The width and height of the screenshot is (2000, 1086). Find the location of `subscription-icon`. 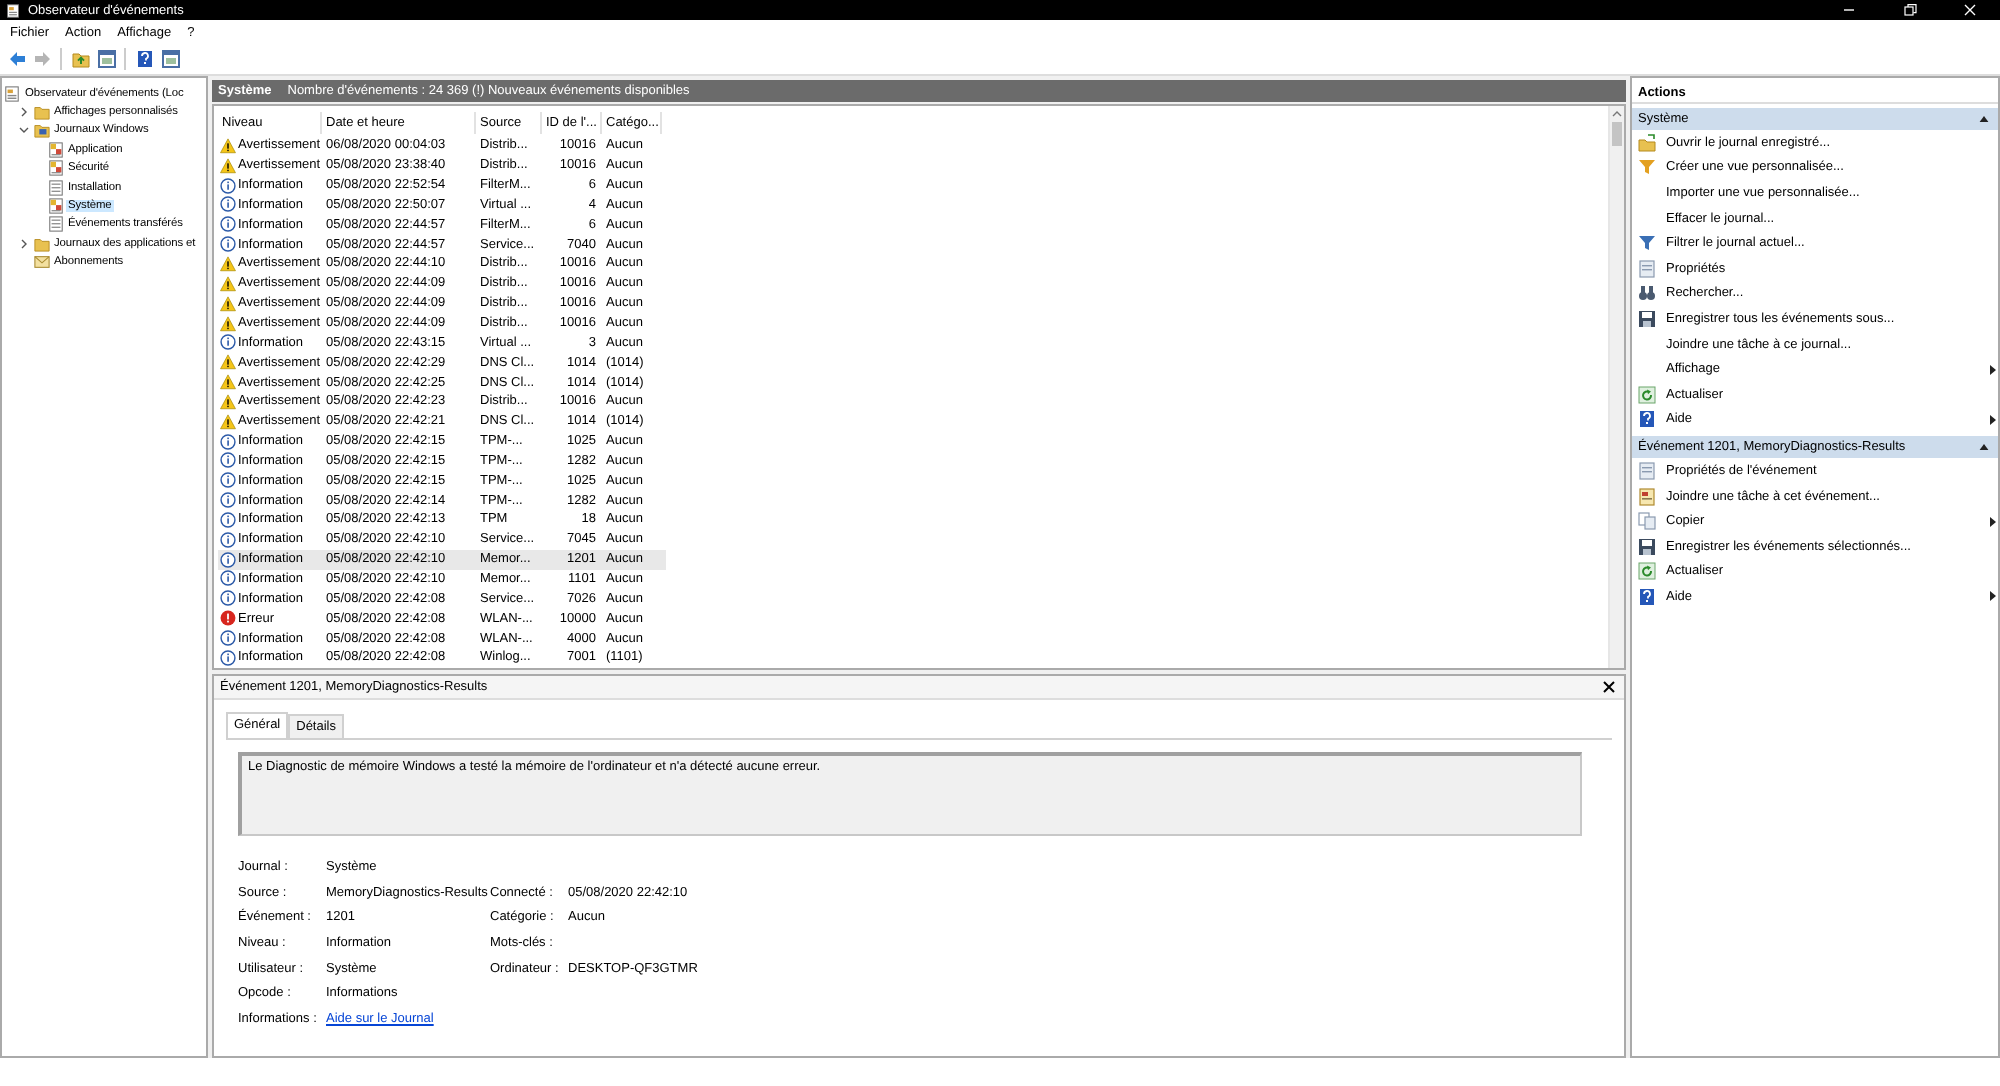

subscription-icon is located at coordinates (41, 262).